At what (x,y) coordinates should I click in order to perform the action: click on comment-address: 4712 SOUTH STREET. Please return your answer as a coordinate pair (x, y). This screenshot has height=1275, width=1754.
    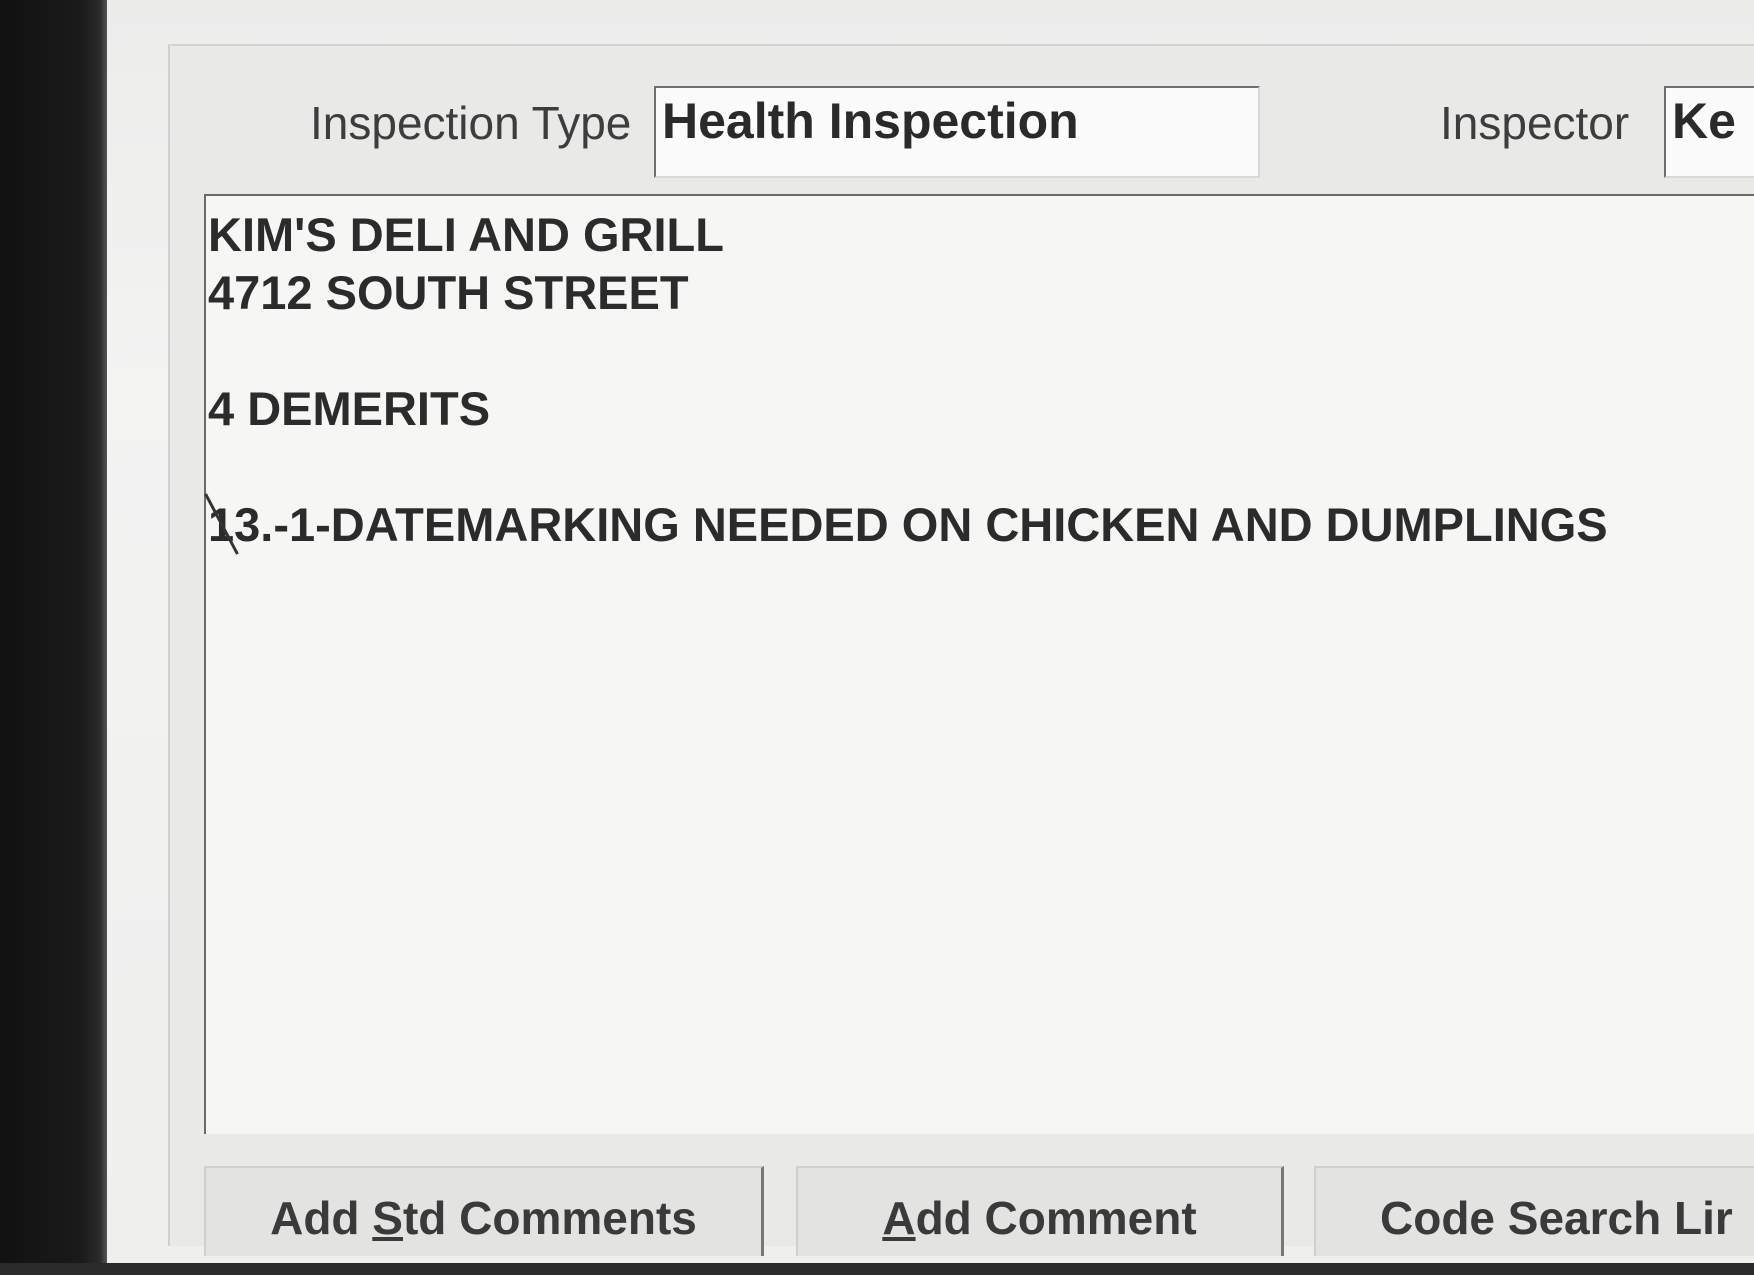
    Looking at the image, I should click on (448, 292).